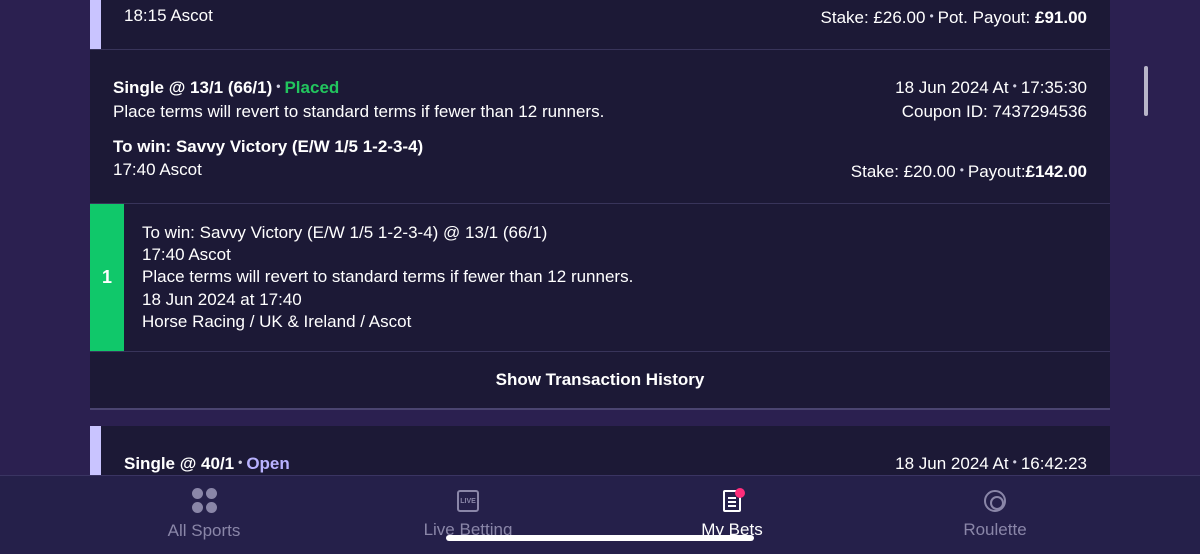 The image size is (1200, 554). Describe the element at coordinates (984, 17) in the screenshot. I see `payout-label: Pot. Payout:` at that location.